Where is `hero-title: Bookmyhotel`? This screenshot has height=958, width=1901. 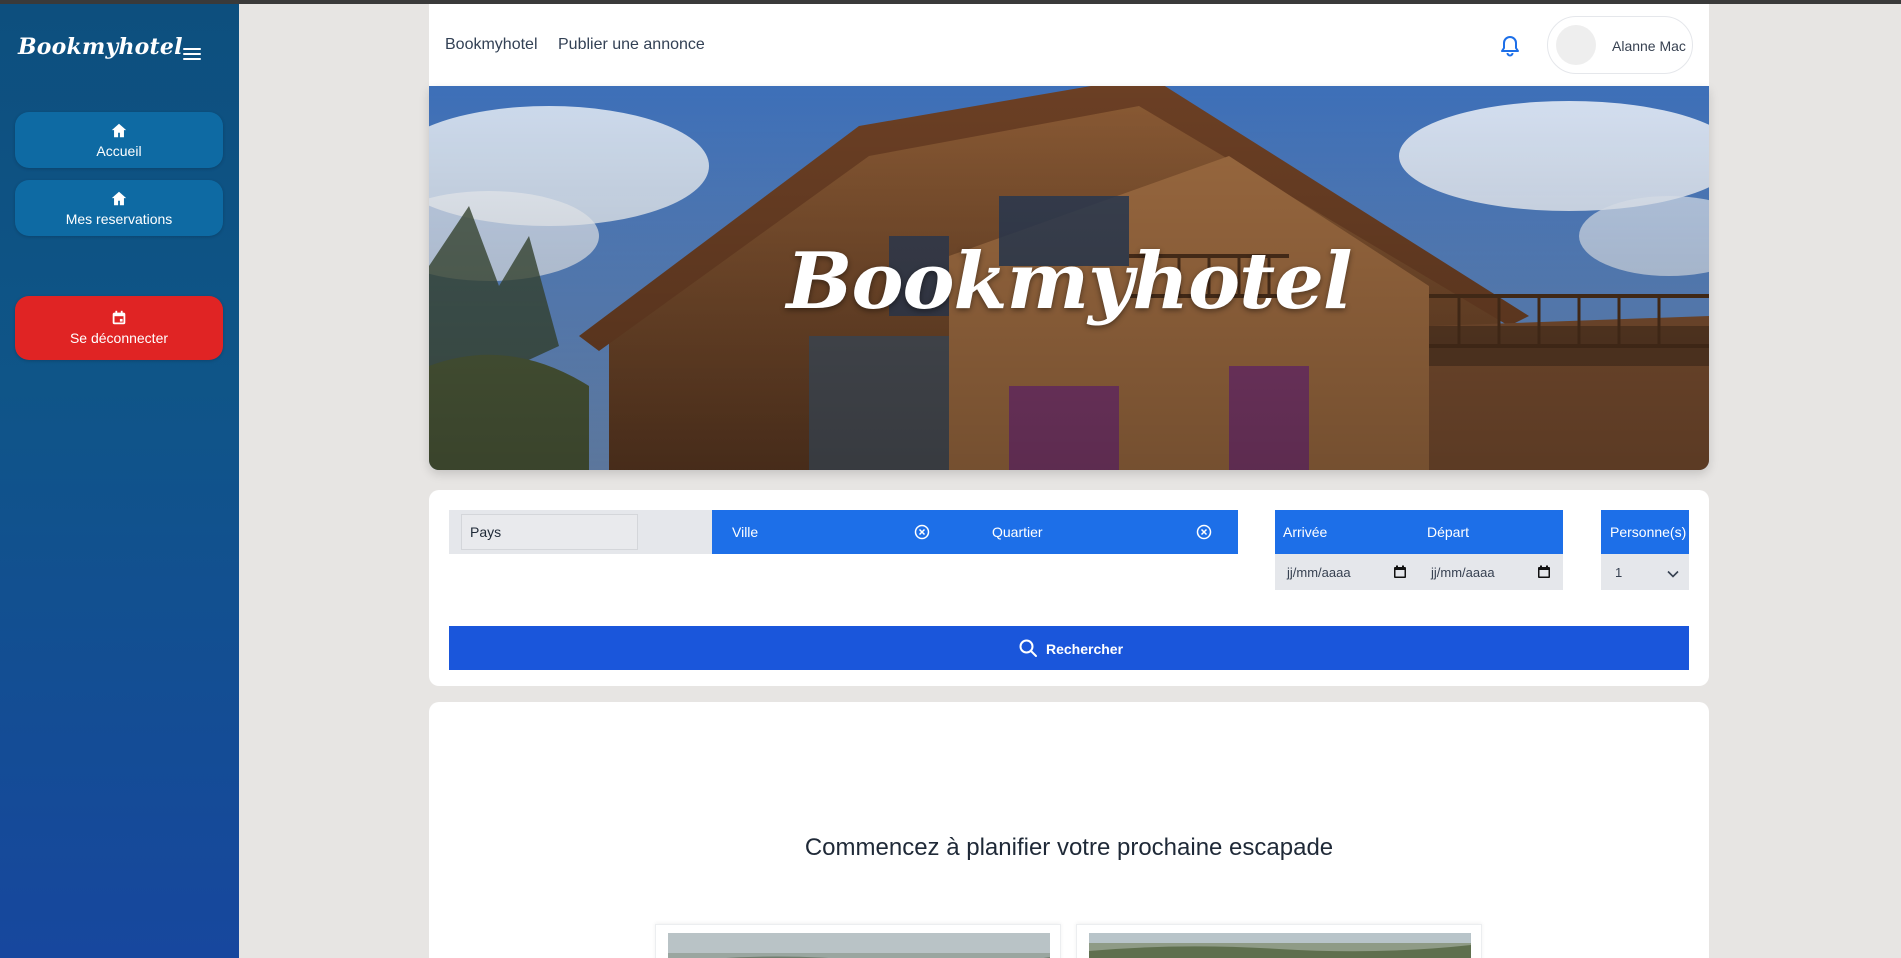
hero-title: Bookmyhotel is located at coordinates (1069, 281).